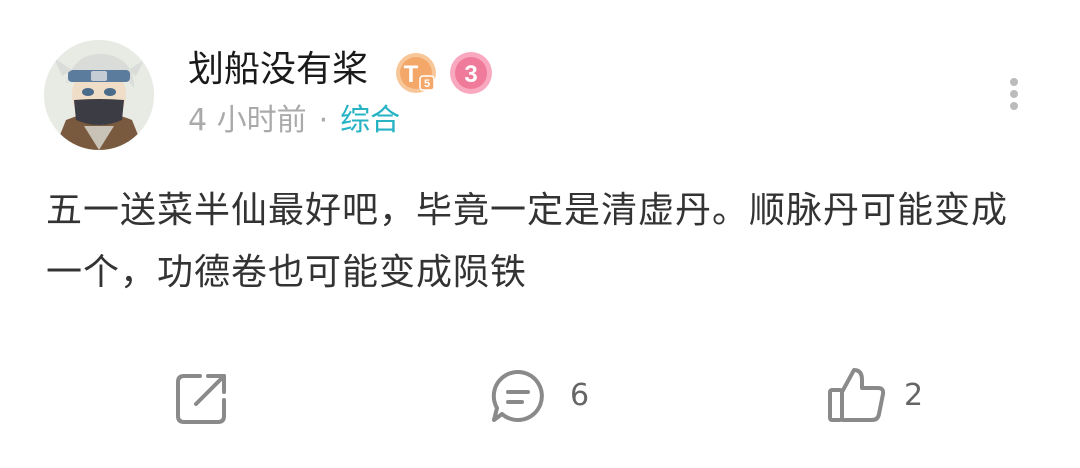 The width and height of the screenshot is (1080, 468). I want to click on level-badge-icon: 3, so click(471, 73).